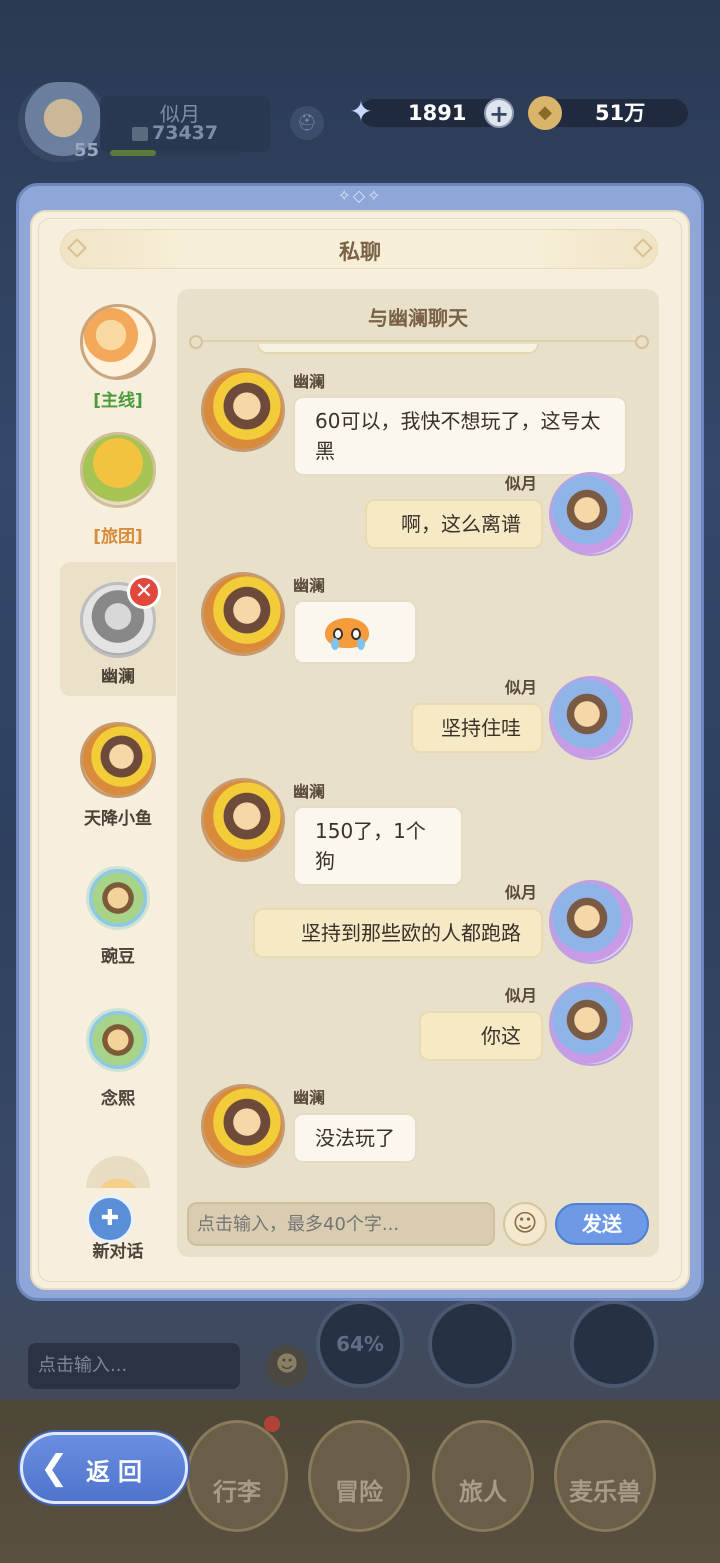 Image resolution: width=720 pixels, height=1563 pixels. I want to click on contact-youlan: 幽澜, so click(118, 629).